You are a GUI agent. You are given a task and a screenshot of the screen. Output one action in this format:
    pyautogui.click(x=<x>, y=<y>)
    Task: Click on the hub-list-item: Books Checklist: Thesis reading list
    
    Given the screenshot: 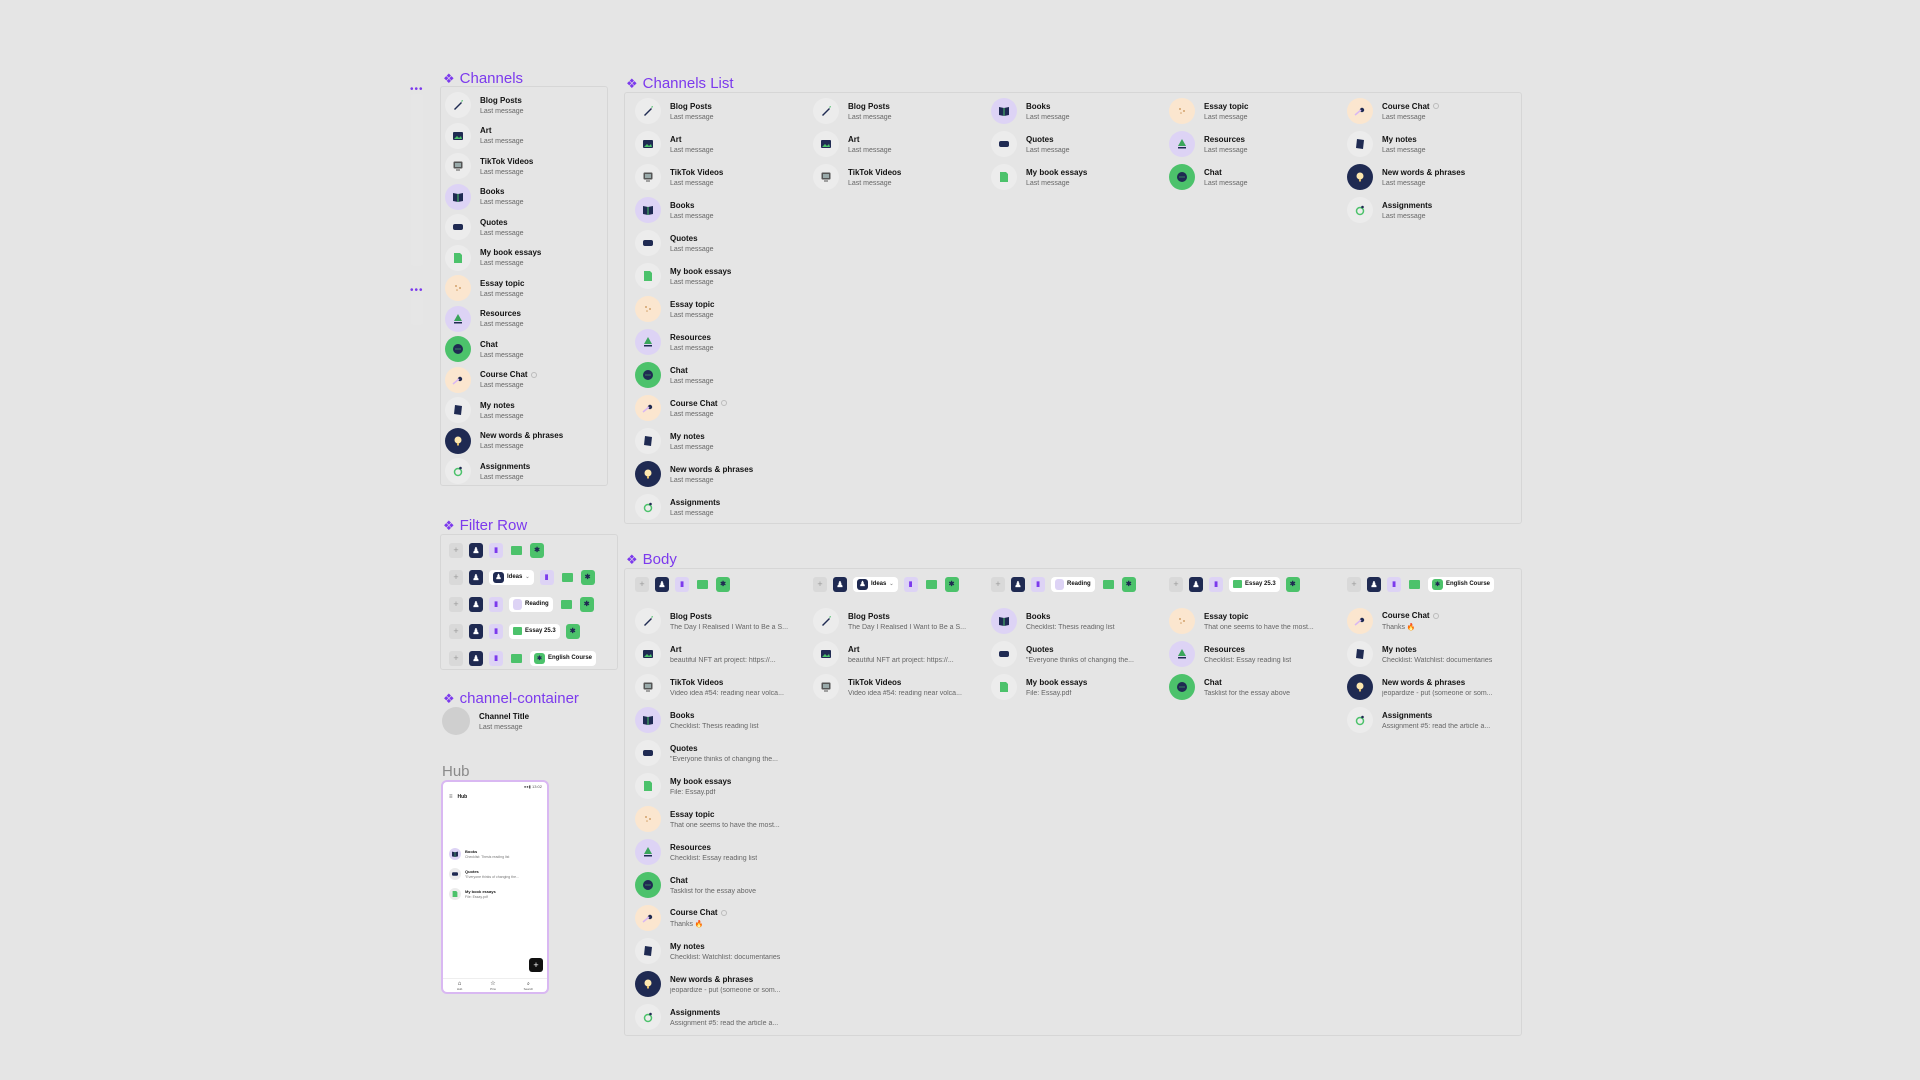 What is the action you would take?
    pyautogui.click(x=479, y=854)
    